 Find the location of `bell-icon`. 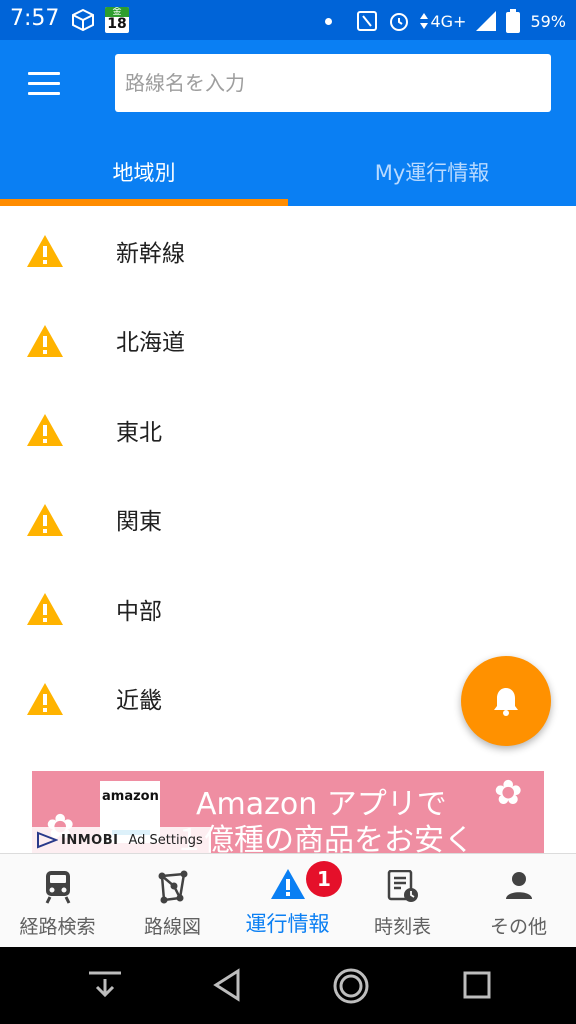

bell-icon is located at coordinates (506, 702).